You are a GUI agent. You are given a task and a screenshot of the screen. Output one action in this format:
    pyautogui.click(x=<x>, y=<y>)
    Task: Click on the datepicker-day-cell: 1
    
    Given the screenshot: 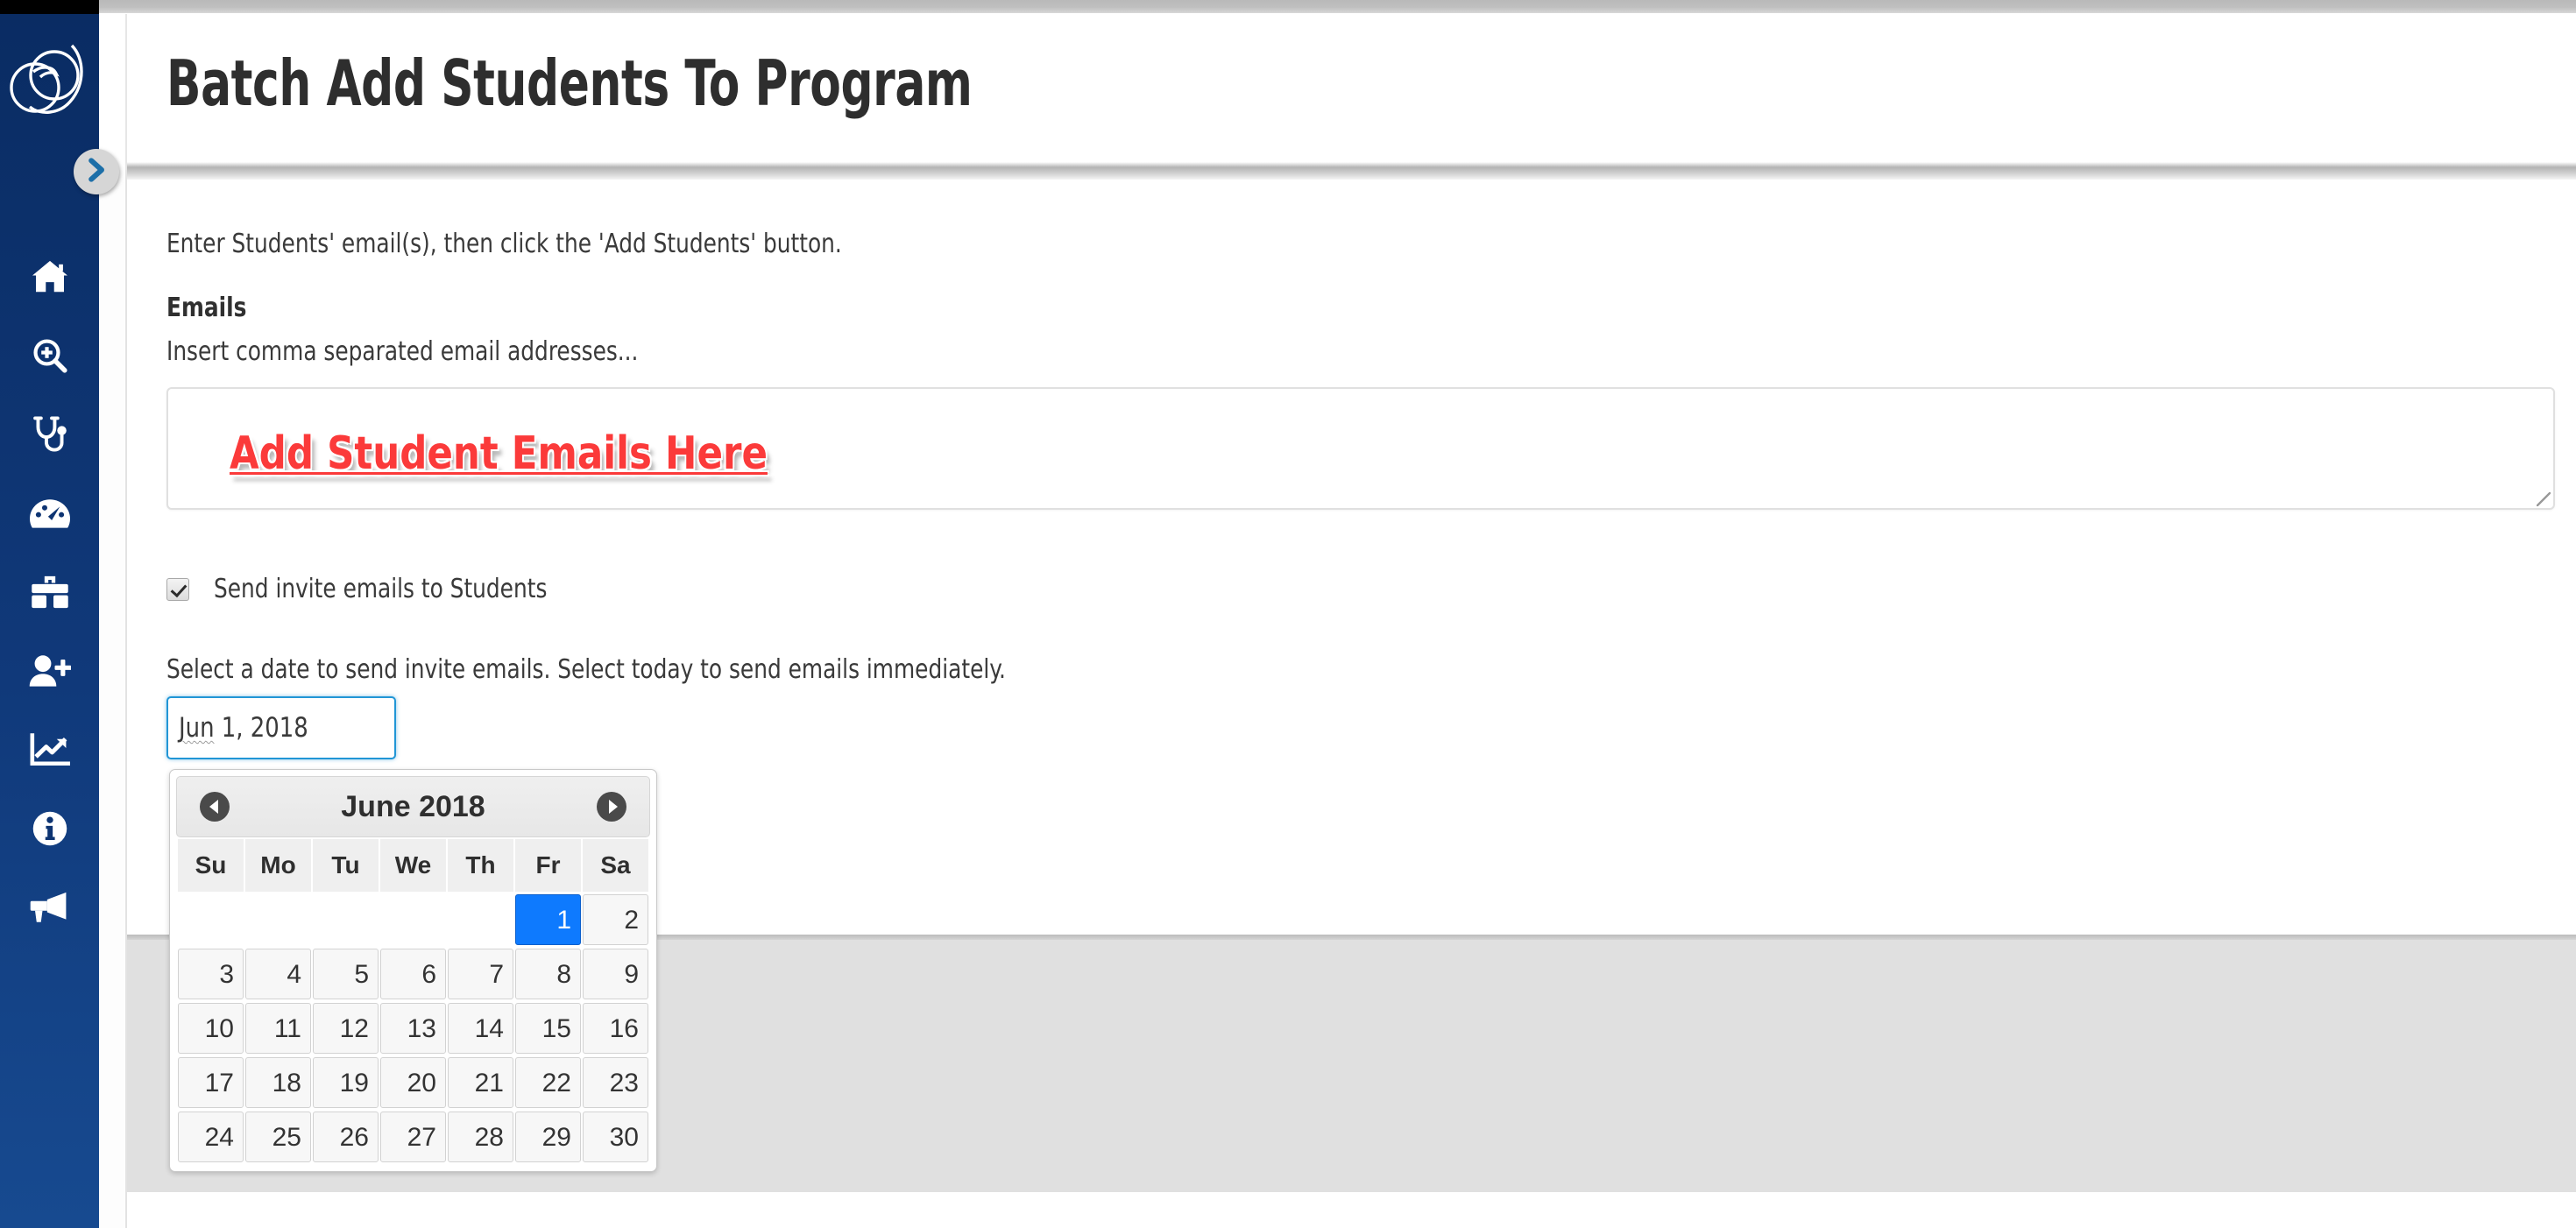 What is the action you would take?
    pyautogui.click(x=548, y=920)
    